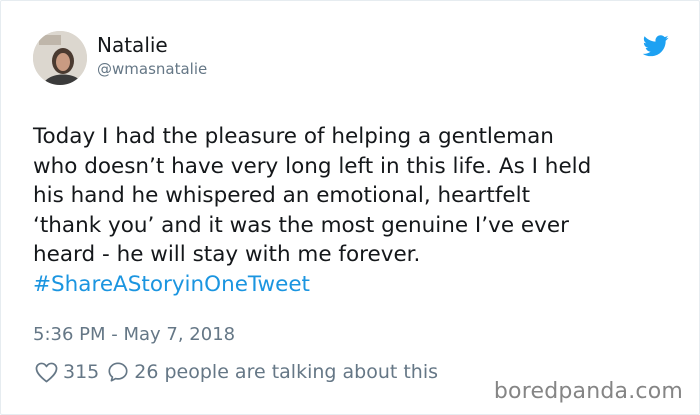 The width and height of the screenshot is (700, 415). What do you see at coordinates (46, 372) in the screenshot?
I see `heart-outline-icon` at bounding box center [46, 372].